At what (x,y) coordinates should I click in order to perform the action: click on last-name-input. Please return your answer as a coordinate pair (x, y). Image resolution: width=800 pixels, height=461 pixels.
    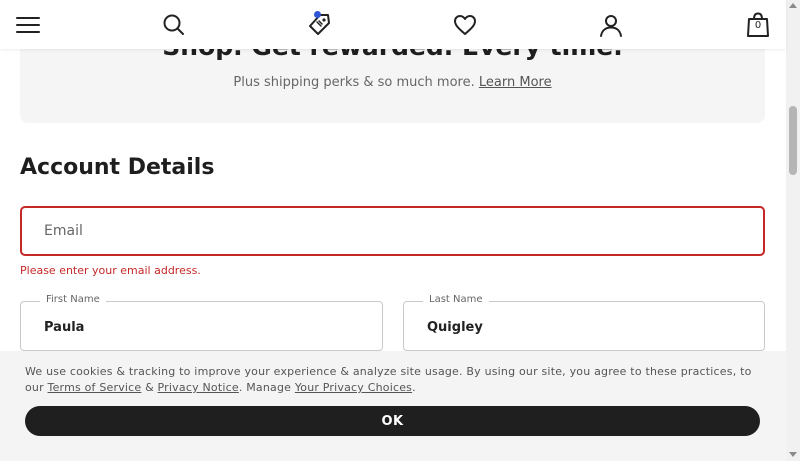
    Looking at the image, I should click on (577, 327).